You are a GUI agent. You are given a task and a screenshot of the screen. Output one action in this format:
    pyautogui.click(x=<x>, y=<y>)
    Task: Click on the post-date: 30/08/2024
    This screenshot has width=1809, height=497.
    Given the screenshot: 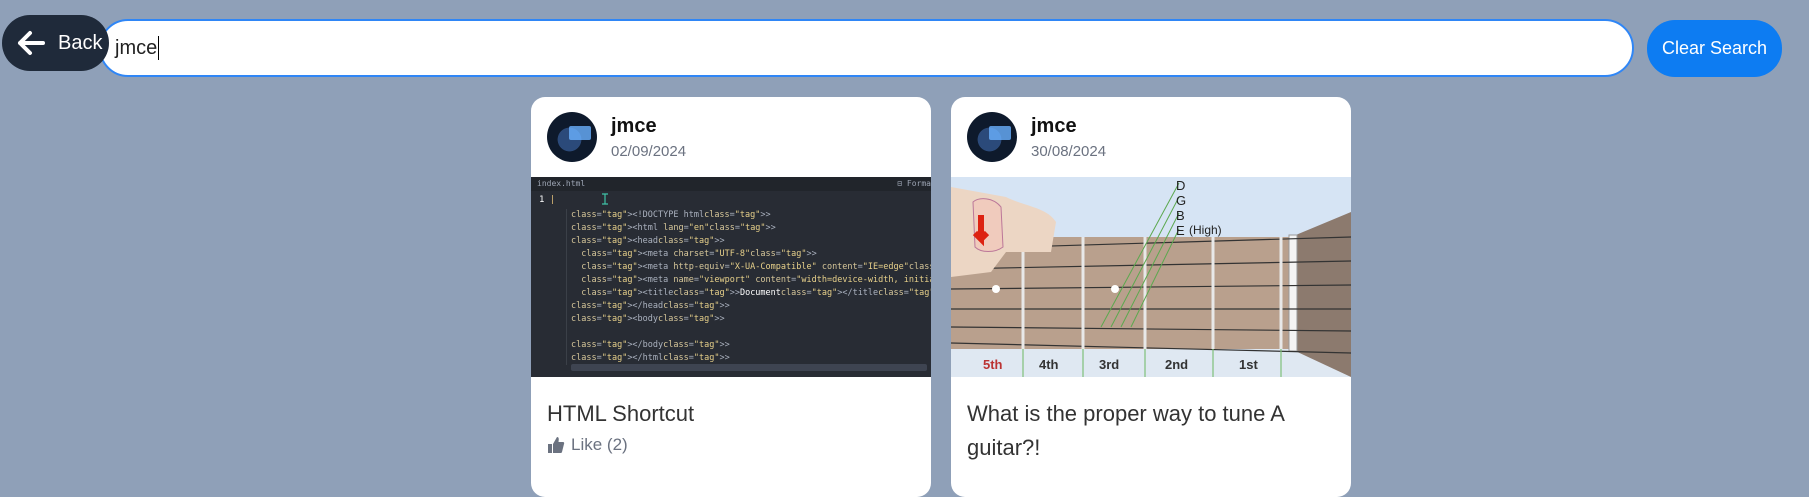 What is the action you would take?
    pyautogui.click(x=1069, y=151)
    